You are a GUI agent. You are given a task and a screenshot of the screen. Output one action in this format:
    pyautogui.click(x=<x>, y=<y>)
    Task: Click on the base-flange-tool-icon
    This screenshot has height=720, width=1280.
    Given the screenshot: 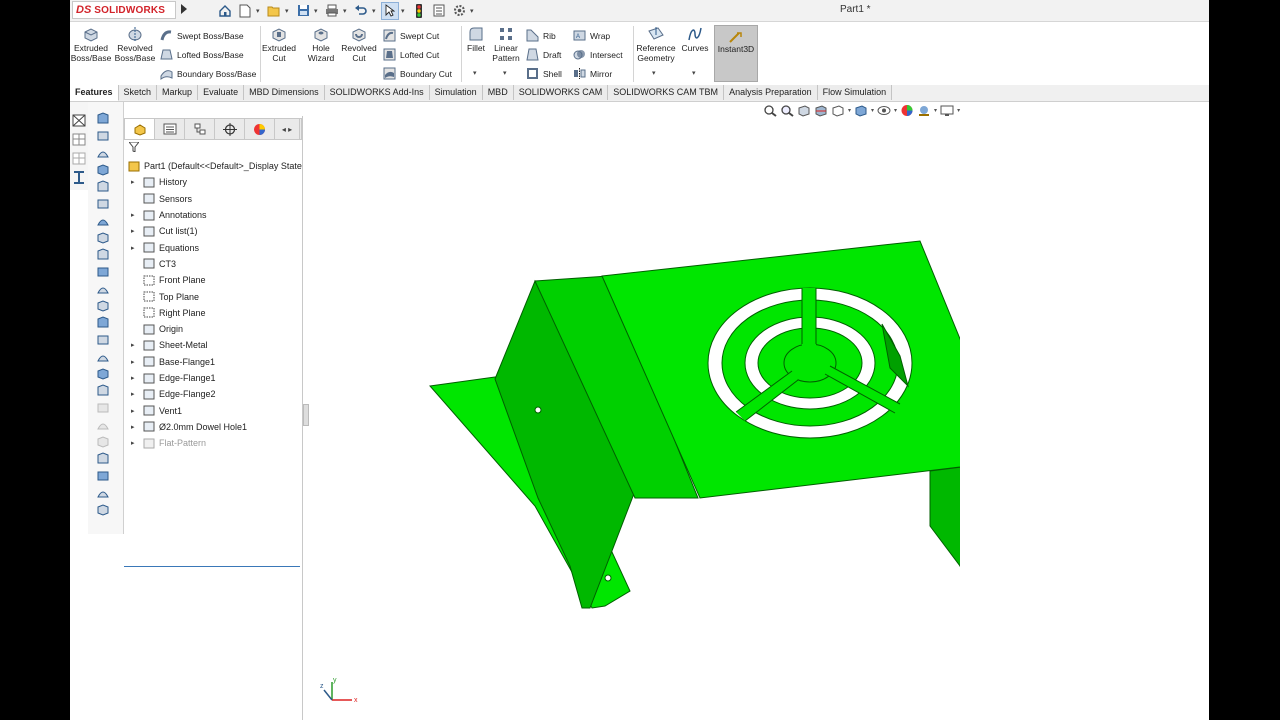 What is the action you would take?
    pyautogui.click(x=103, y=118)
    